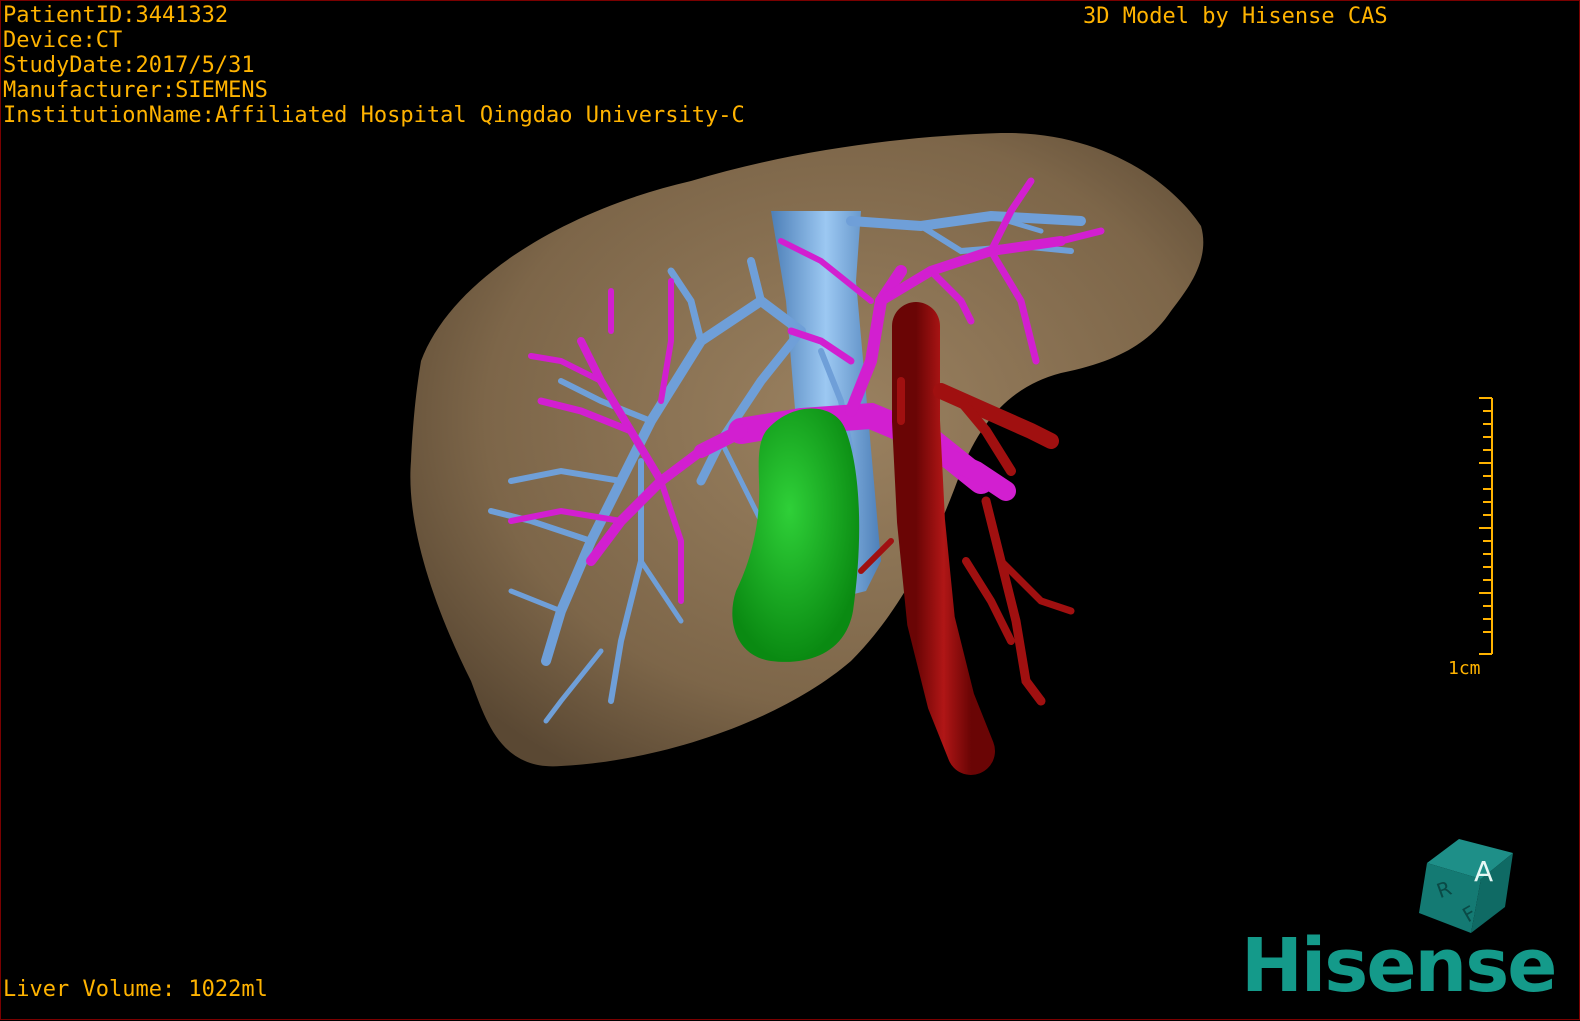  What do you see at coordinates (63, 40) in the screenshot?
I see `device: Device:CT` at bounding box center [63, 40].